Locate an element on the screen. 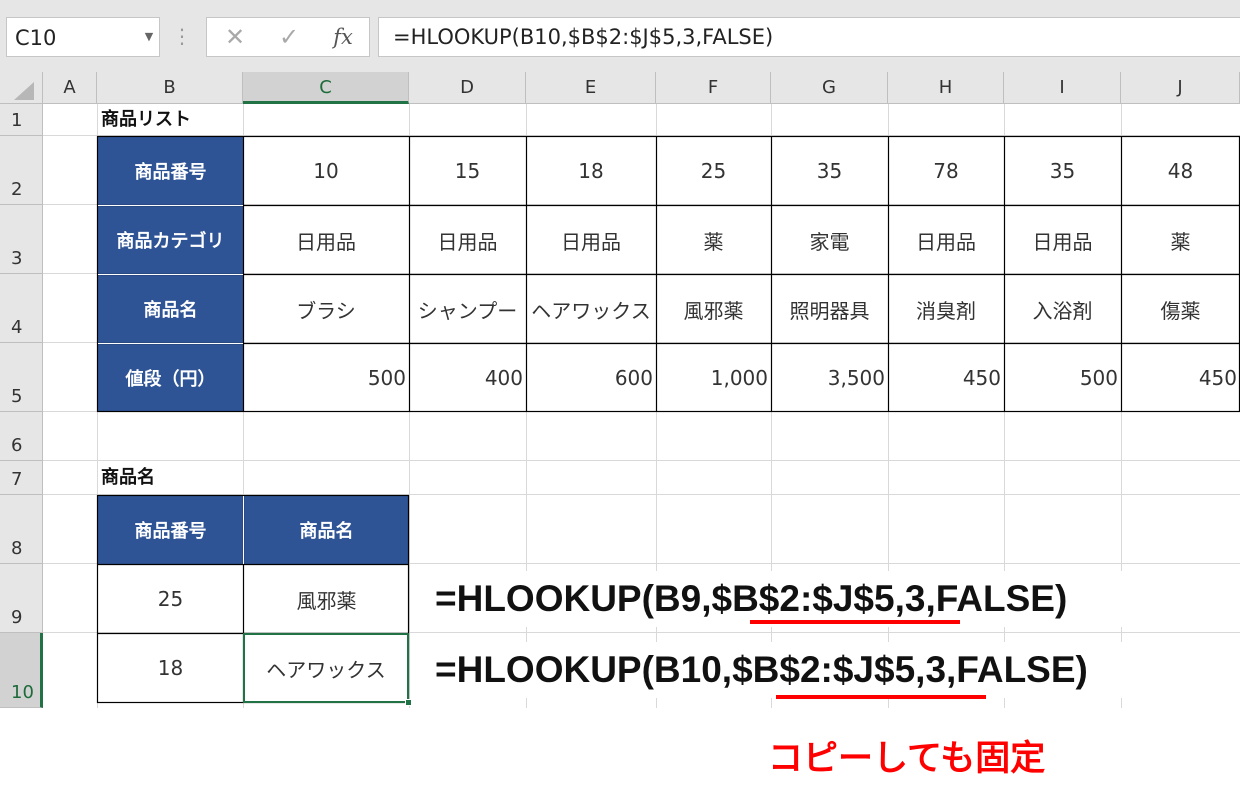 The image size is (1240, 805). lookup-header-id: 商品番号 is located at coordinates (170, 531).